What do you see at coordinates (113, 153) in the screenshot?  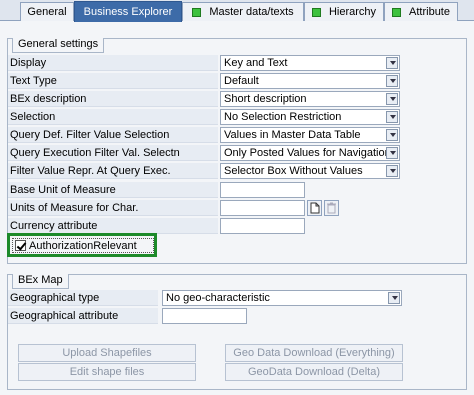 I see `query-exec-filter-label: Query Execution Filter Val. Selectn` at bounding box center [113, 153].